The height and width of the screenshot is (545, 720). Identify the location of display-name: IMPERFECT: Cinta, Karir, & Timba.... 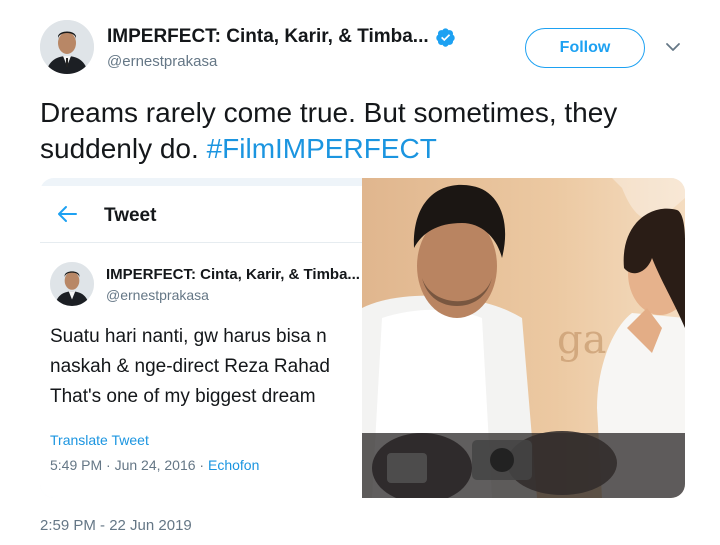
(281, 37).